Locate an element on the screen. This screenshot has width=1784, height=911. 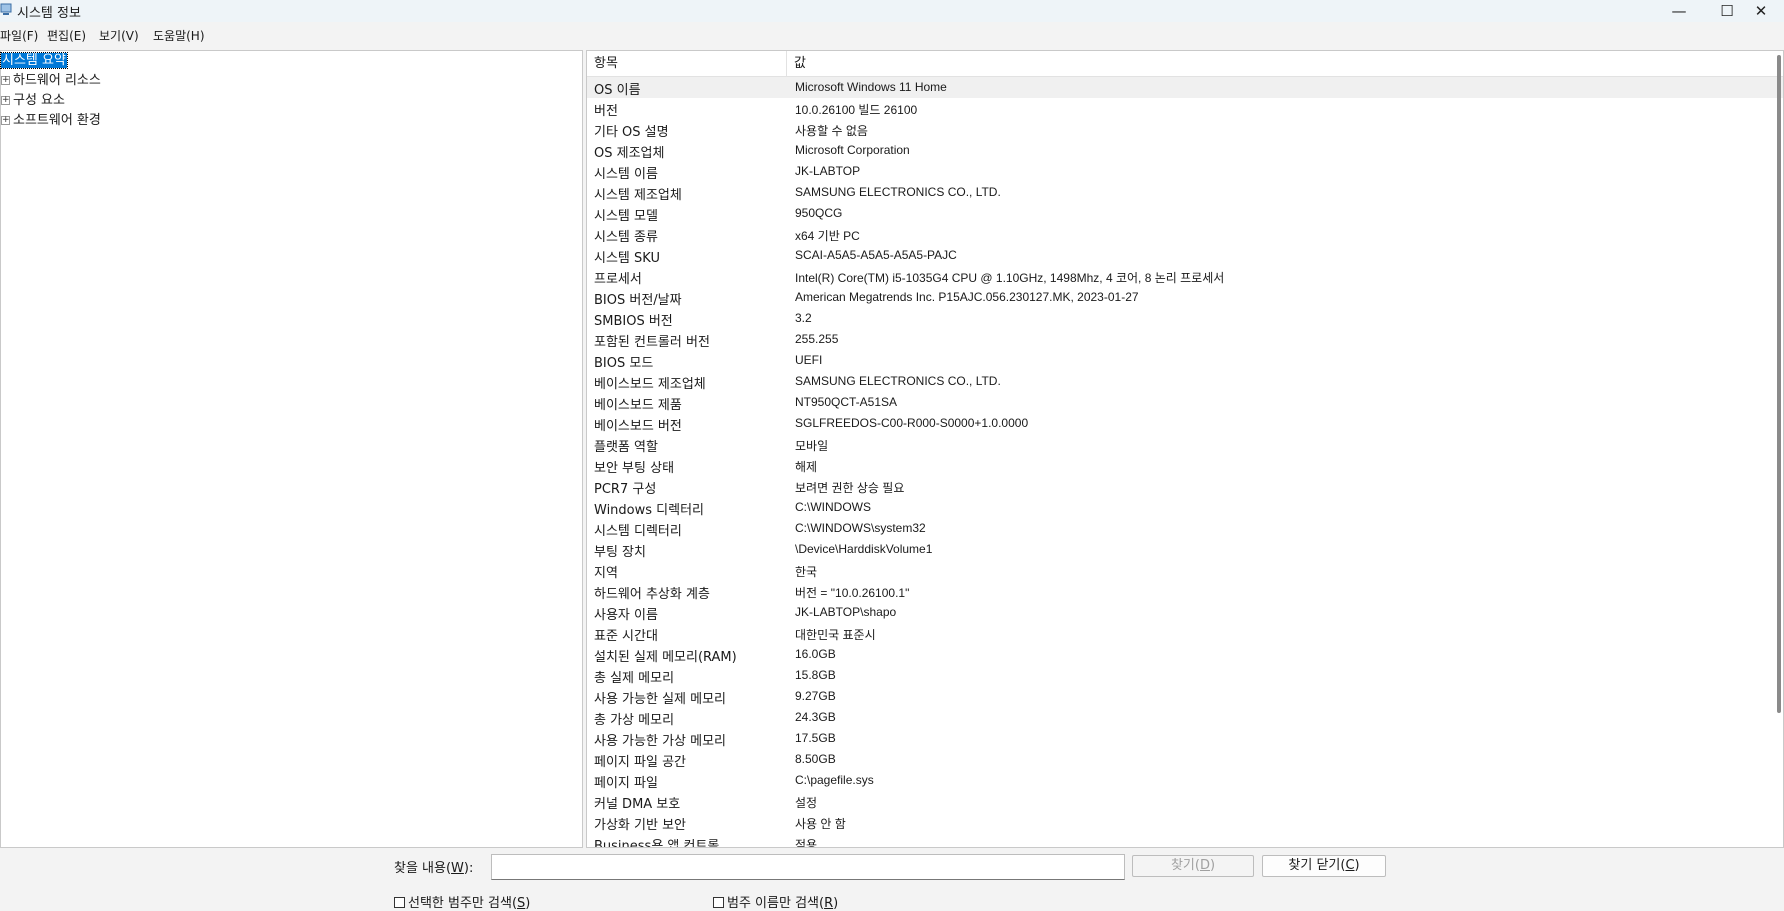
table-row: OS 이름 Microsoft Windows 11 Home is located at coordinates (1185, 87).